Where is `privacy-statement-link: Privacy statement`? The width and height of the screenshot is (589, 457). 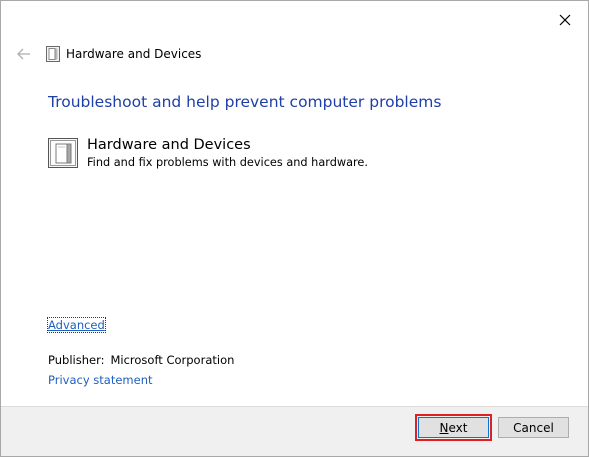
privacy-statement-link: Privacy statement is located at coordinates (100, 380).